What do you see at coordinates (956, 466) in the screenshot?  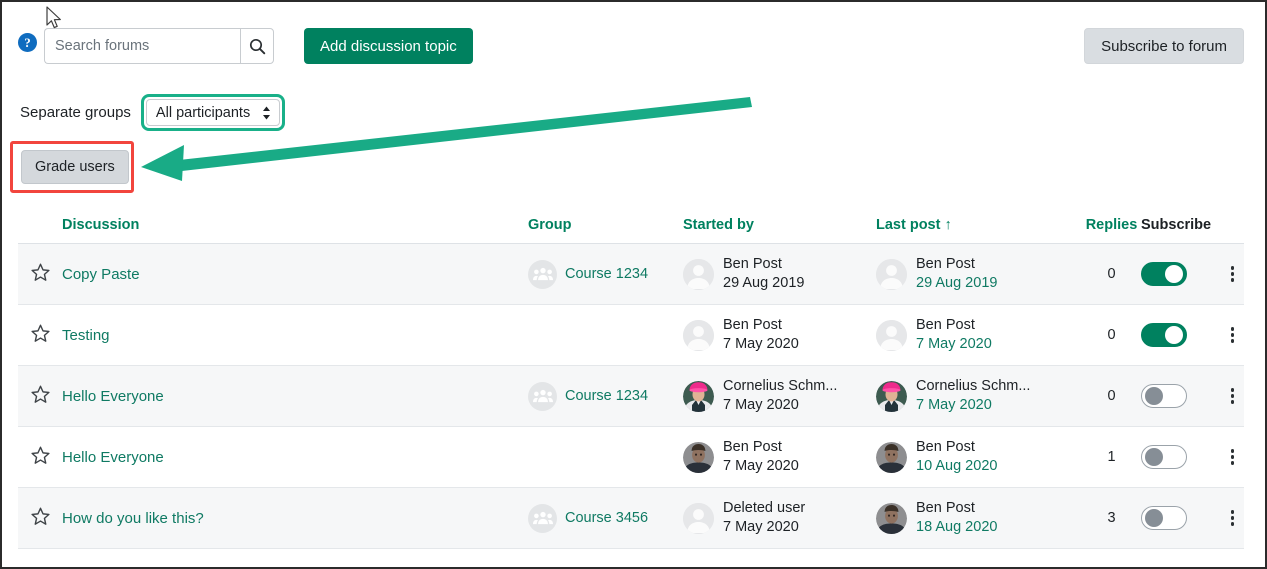 I see `last-post-date: 10 Aug 2020` at bounding box center [956, 466].